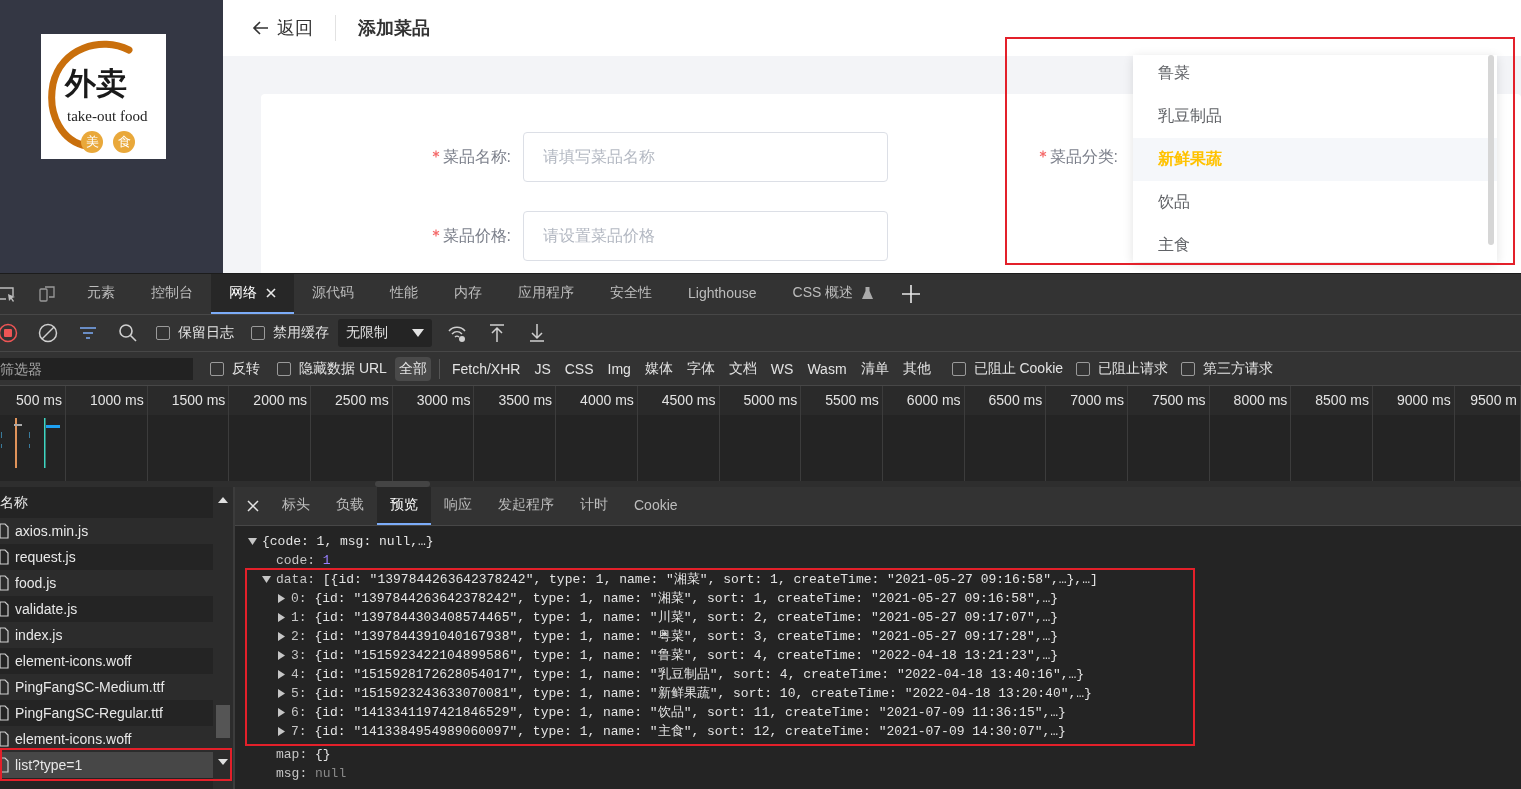  Describe the element at coordinates (206, 333) in the screenshot. I see `checkbox-label: 保留日志` at that location.